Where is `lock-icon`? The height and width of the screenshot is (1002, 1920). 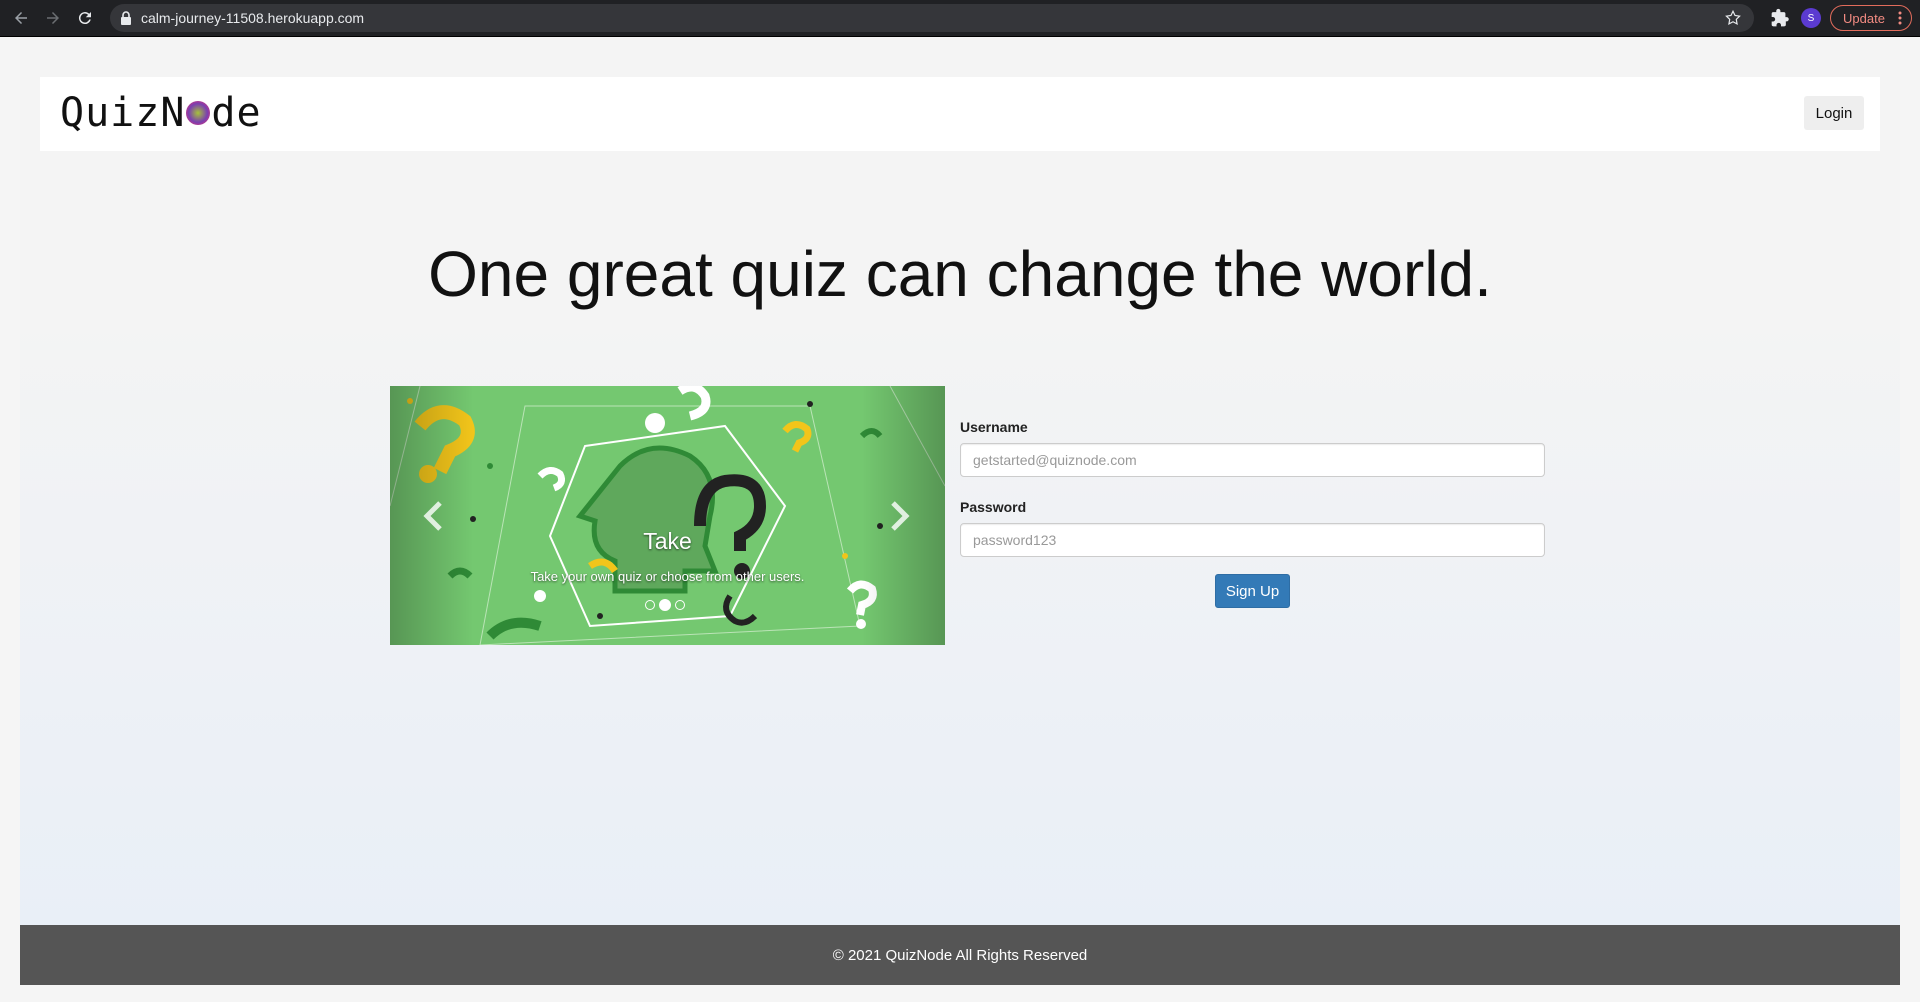 lock-icon is located at coordinates (126, 20).